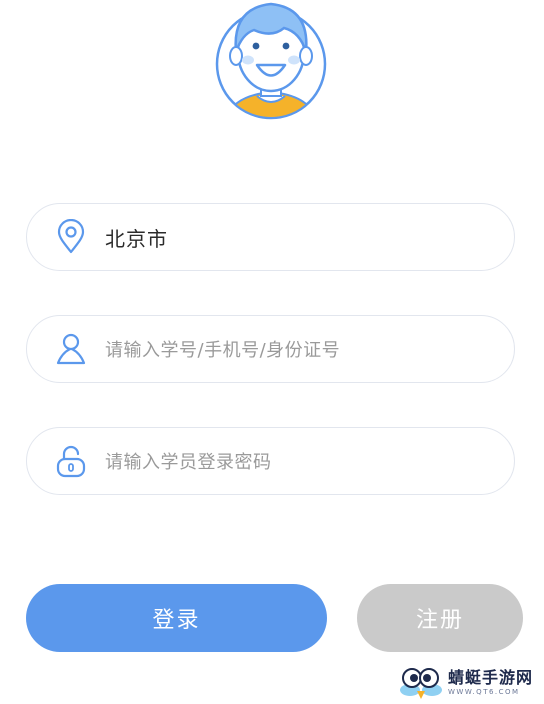  Describe the element at coordinates (484, 692) in the screenshot. I see `watermark-url: WWW.QT6.COM` at that location.